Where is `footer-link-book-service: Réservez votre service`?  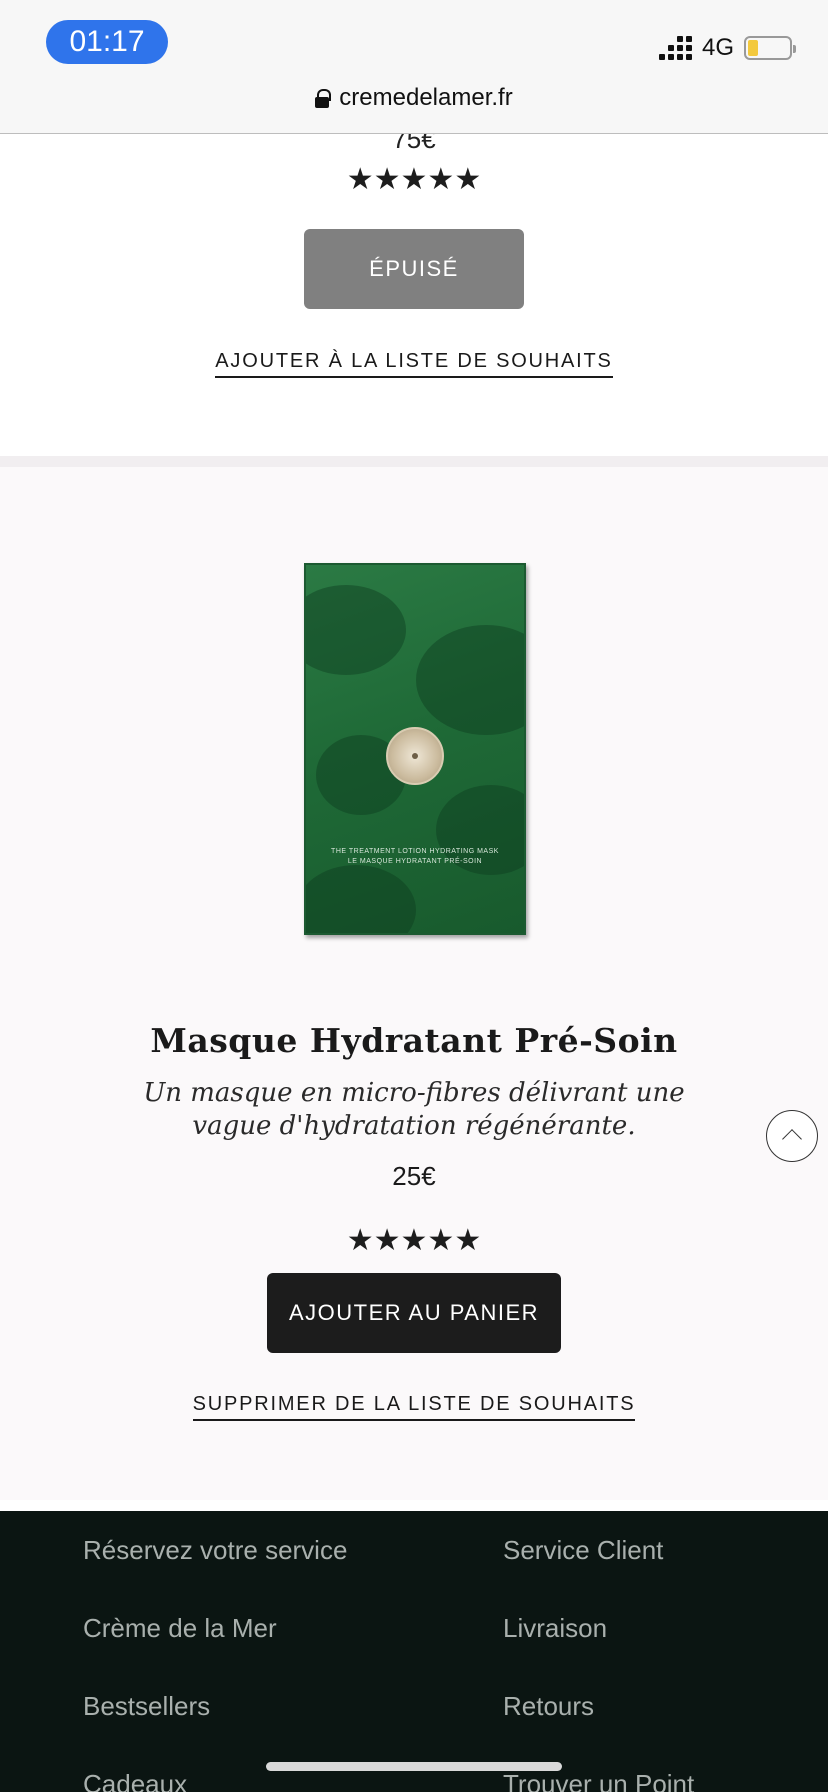
footer-link-book-service: Réservez votre service is located at coordinates (215, 1576).